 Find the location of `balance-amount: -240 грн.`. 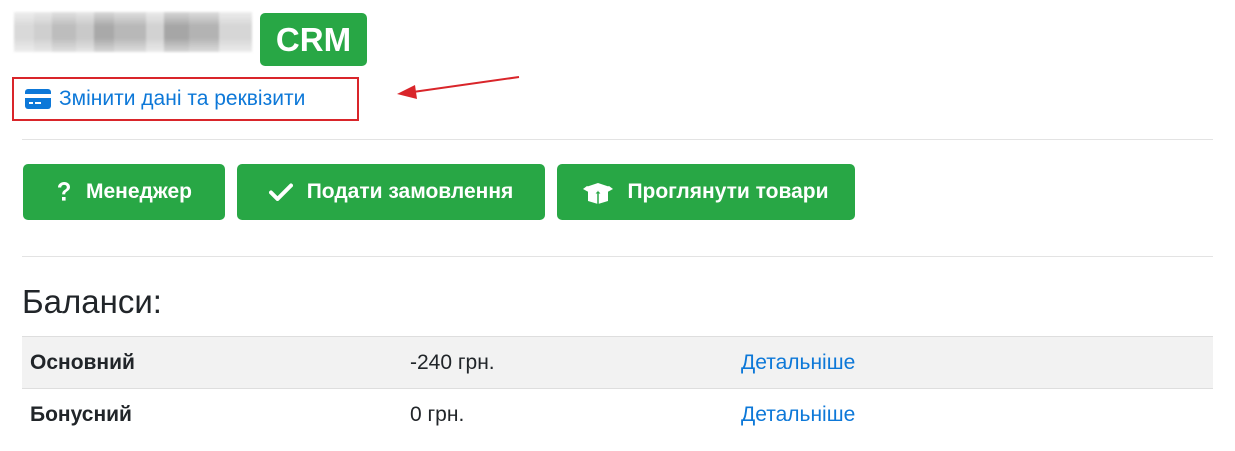

balance-amount: -240 грн. is located at coordinates (575, 362).